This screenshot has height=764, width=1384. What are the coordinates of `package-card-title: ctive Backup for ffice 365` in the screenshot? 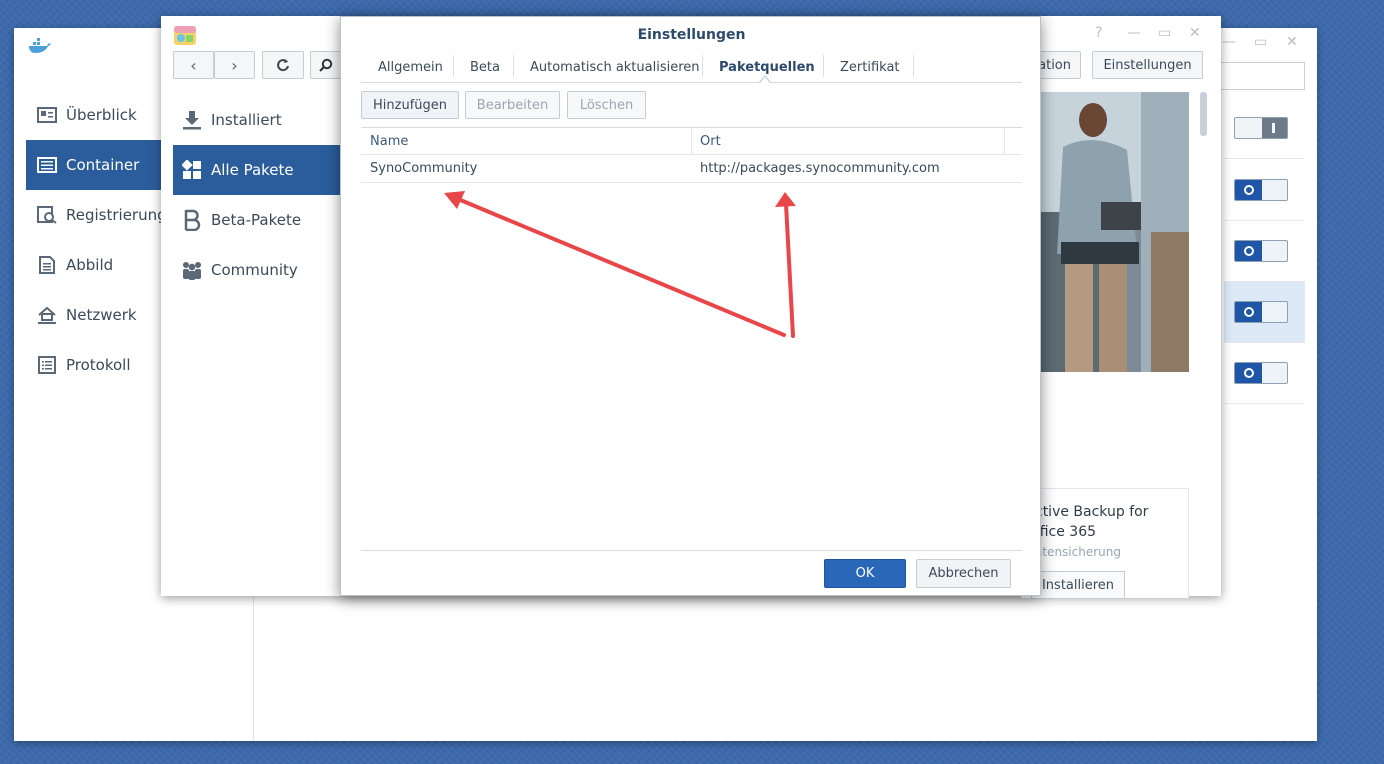 It's located at (1092, 522).